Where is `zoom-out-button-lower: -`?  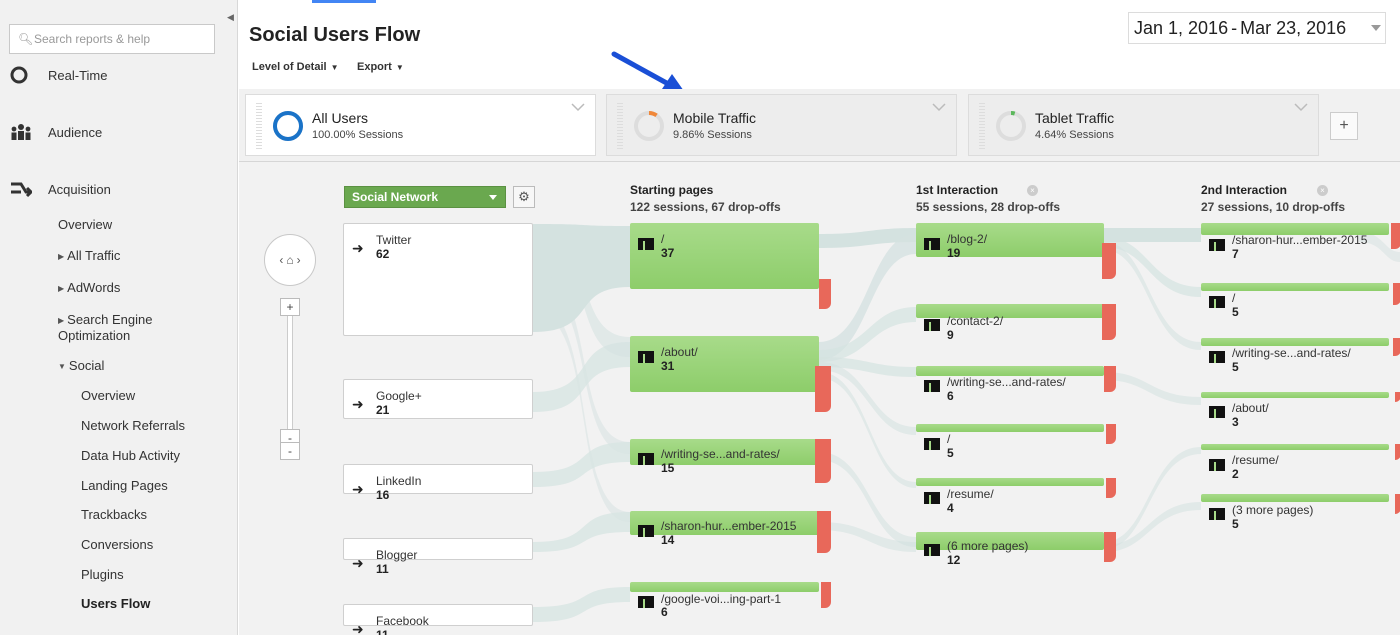 zoom-out-button-lower: - is located at coordinates (290, 451).